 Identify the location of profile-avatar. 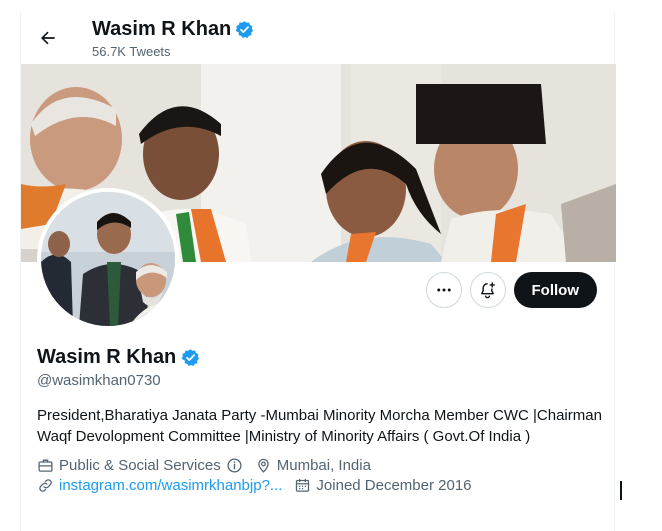
(108, 259).